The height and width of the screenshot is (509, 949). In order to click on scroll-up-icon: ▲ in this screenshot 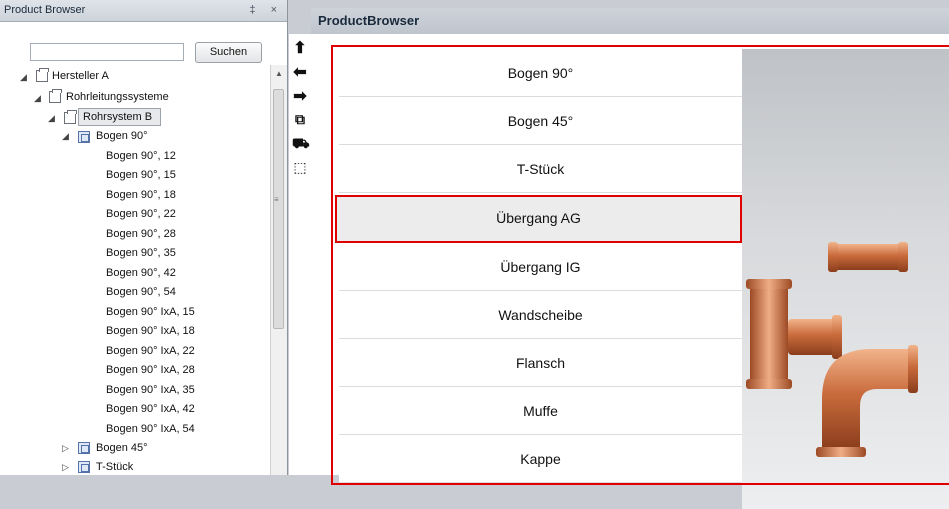, I will do `click(279, 73)`.